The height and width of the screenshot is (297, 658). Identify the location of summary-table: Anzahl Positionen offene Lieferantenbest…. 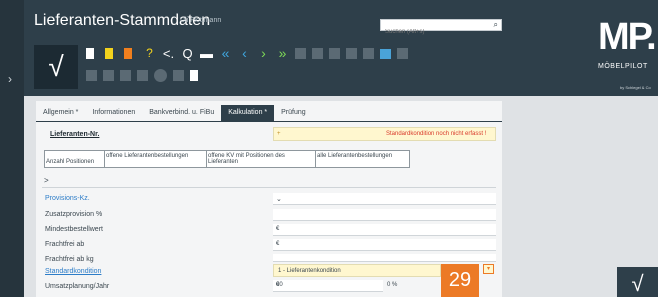
(227, 159).